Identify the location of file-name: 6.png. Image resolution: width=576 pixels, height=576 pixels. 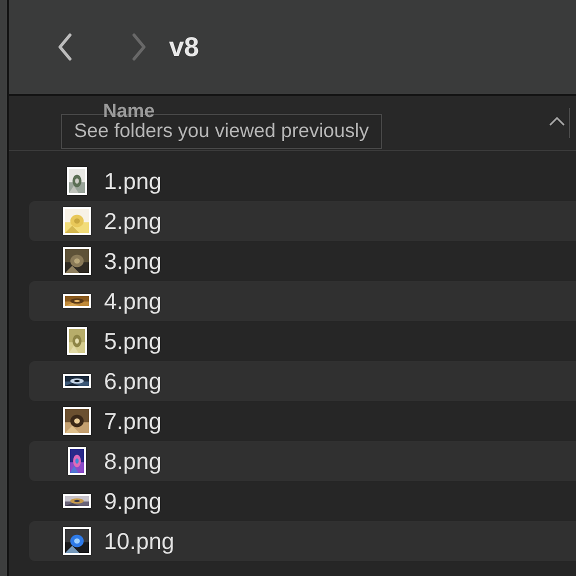
(133, 381).